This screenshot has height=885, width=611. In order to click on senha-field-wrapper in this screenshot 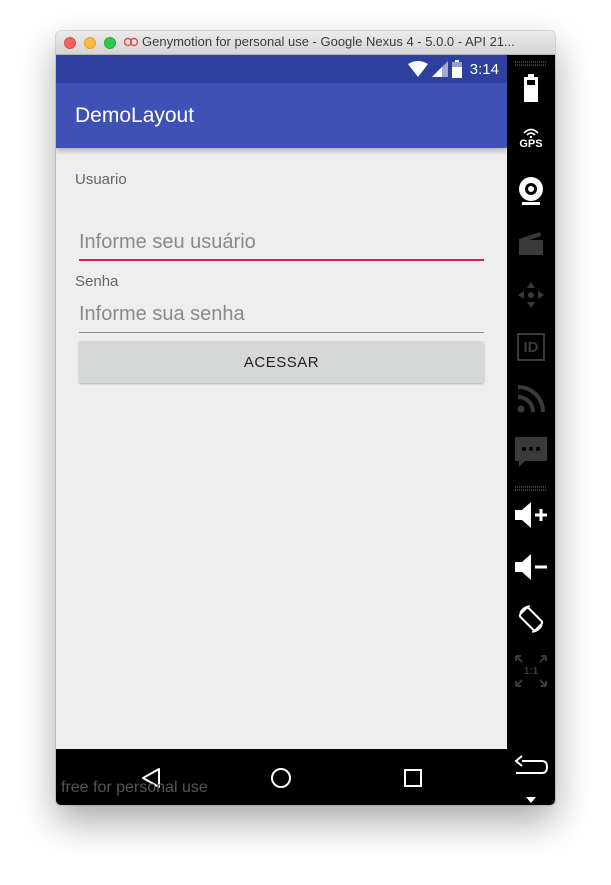, I will do `click(281, 315)`.